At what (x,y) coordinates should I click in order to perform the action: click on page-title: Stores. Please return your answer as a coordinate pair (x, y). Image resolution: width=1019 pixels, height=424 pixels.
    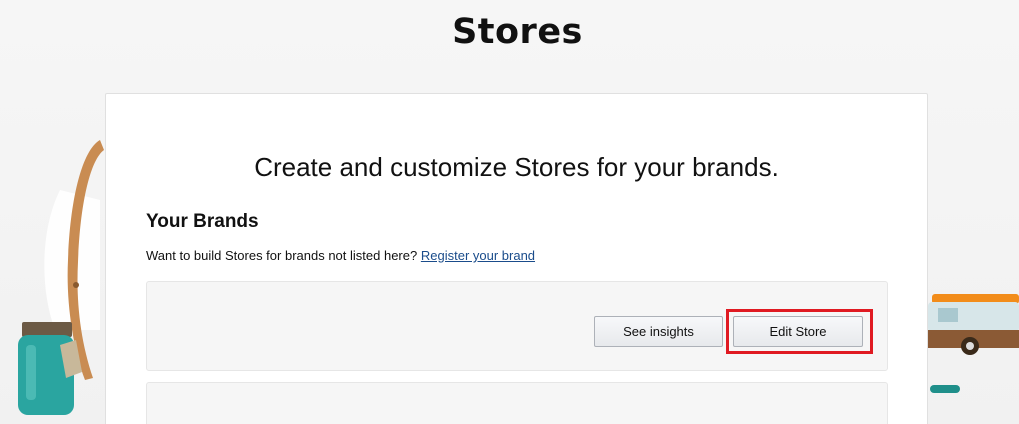
    Looking at the image, I should click on (517, 32).